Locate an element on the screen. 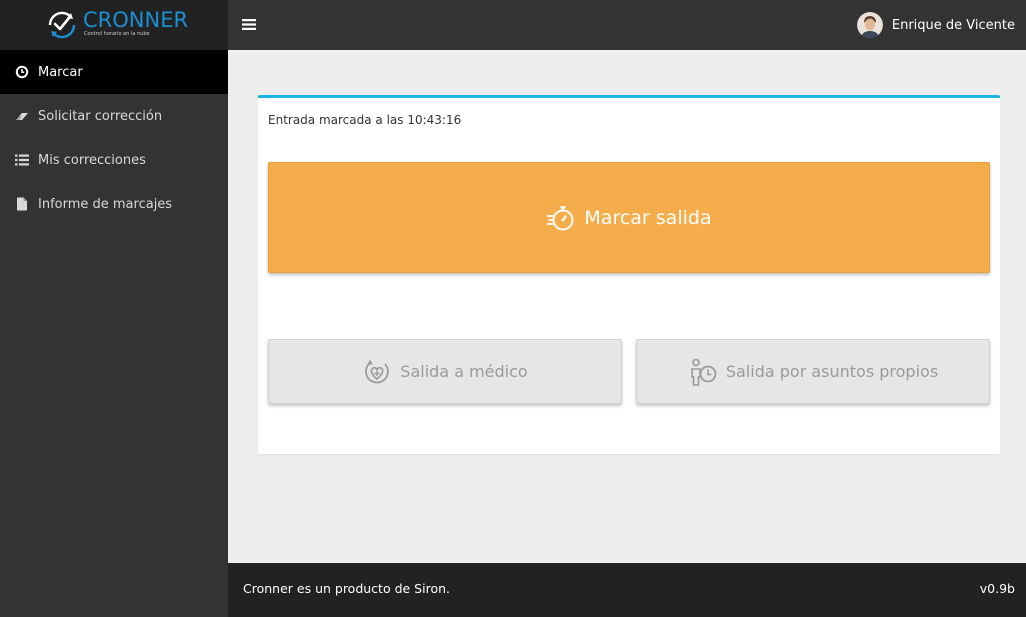  marcar-salida-label: Marcar salida is located at coordinates (648, 217).